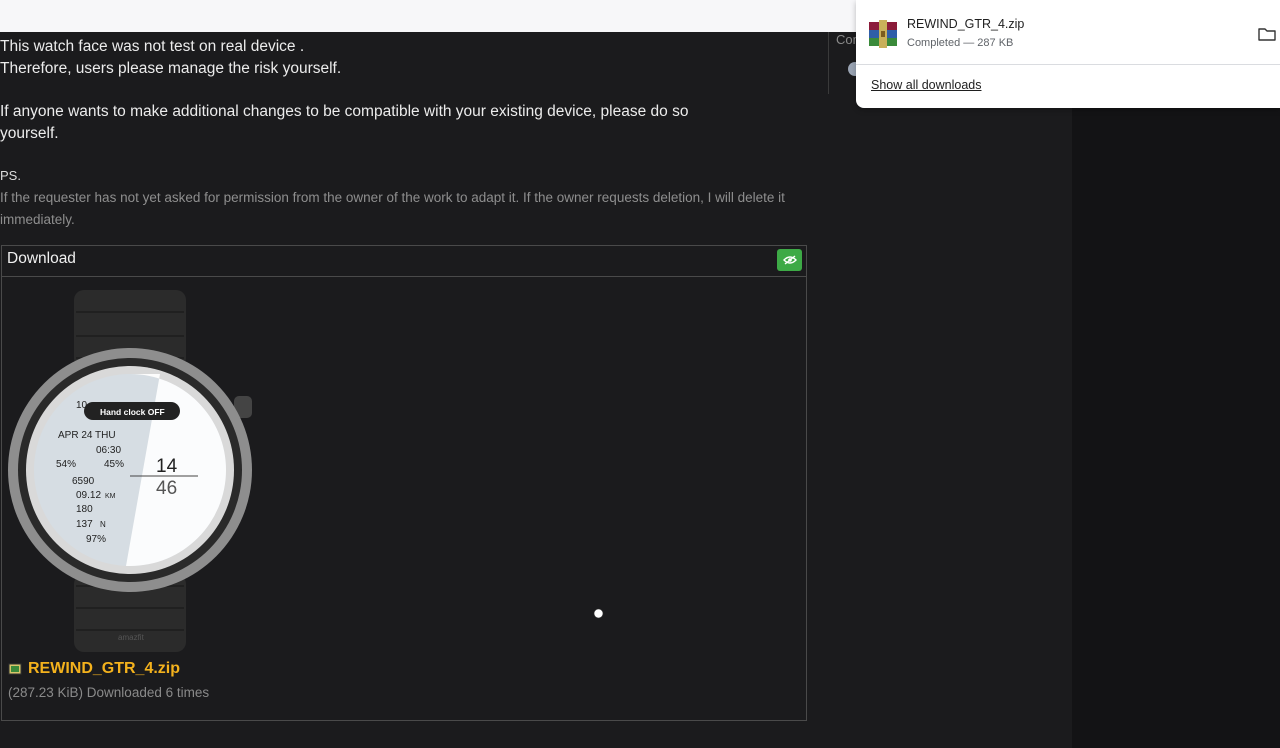 The height and width of the screenshot is (748, 1280). I want to click on eye-off-icon, so click(789, 260).